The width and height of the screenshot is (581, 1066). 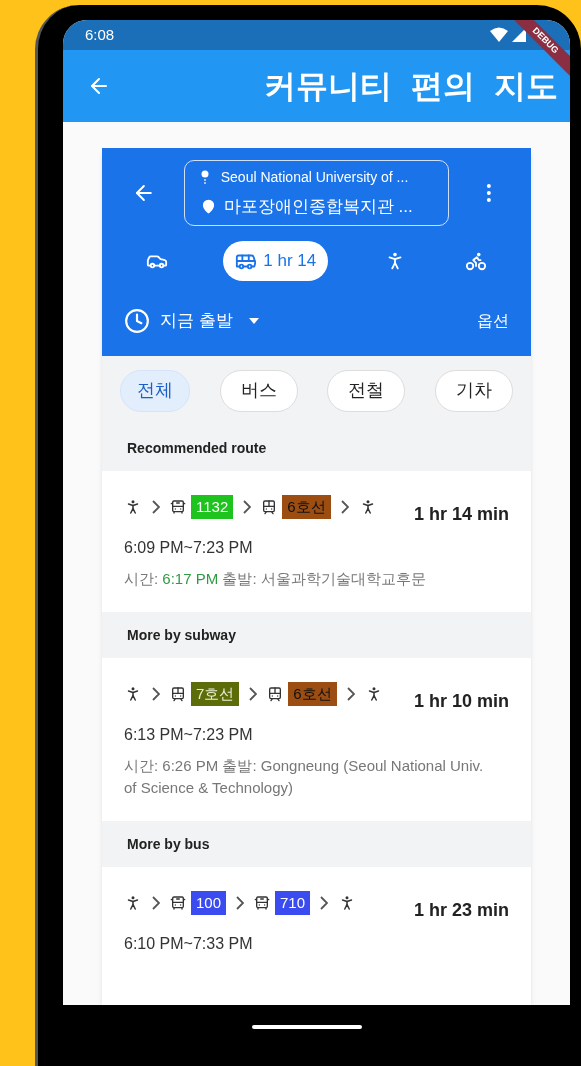 What do you see at coordinates (293, 903) in the screenshot?
I see `line-badge: 710` at bounding box center [293, 903].